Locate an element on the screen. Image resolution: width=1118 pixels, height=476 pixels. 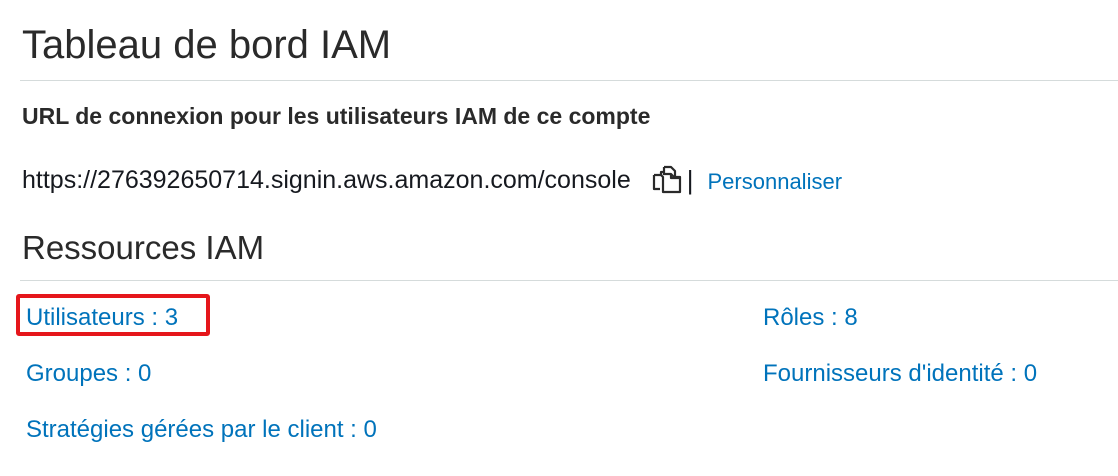
copy-icon is located at coordinates (667, 180).